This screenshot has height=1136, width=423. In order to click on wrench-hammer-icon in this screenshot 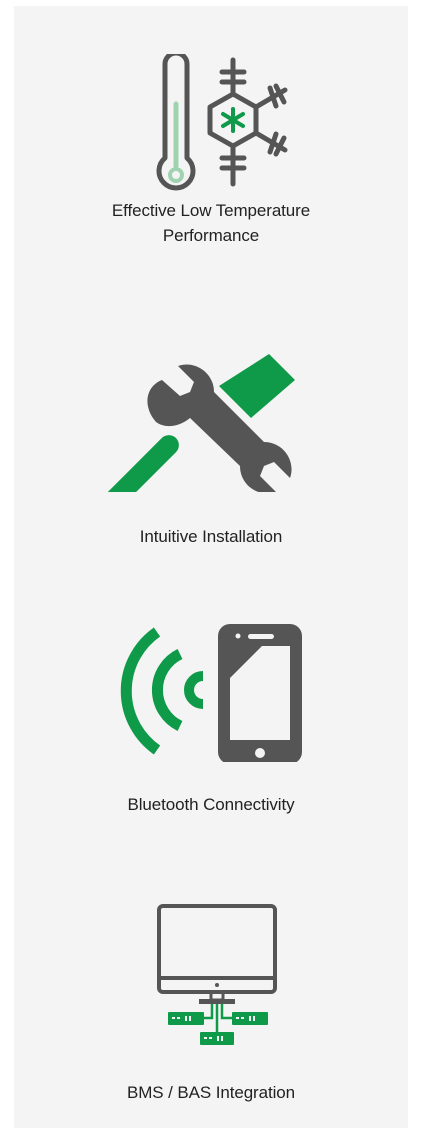, I will do `click(200, 431)`.